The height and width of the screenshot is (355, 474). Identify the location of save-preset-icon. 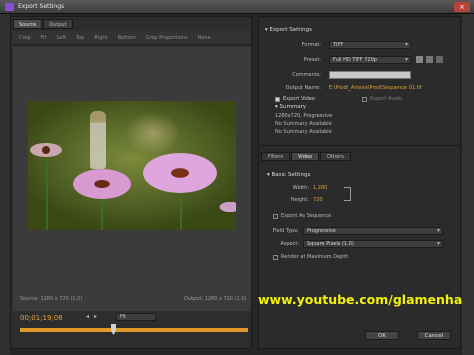
(419, 59).